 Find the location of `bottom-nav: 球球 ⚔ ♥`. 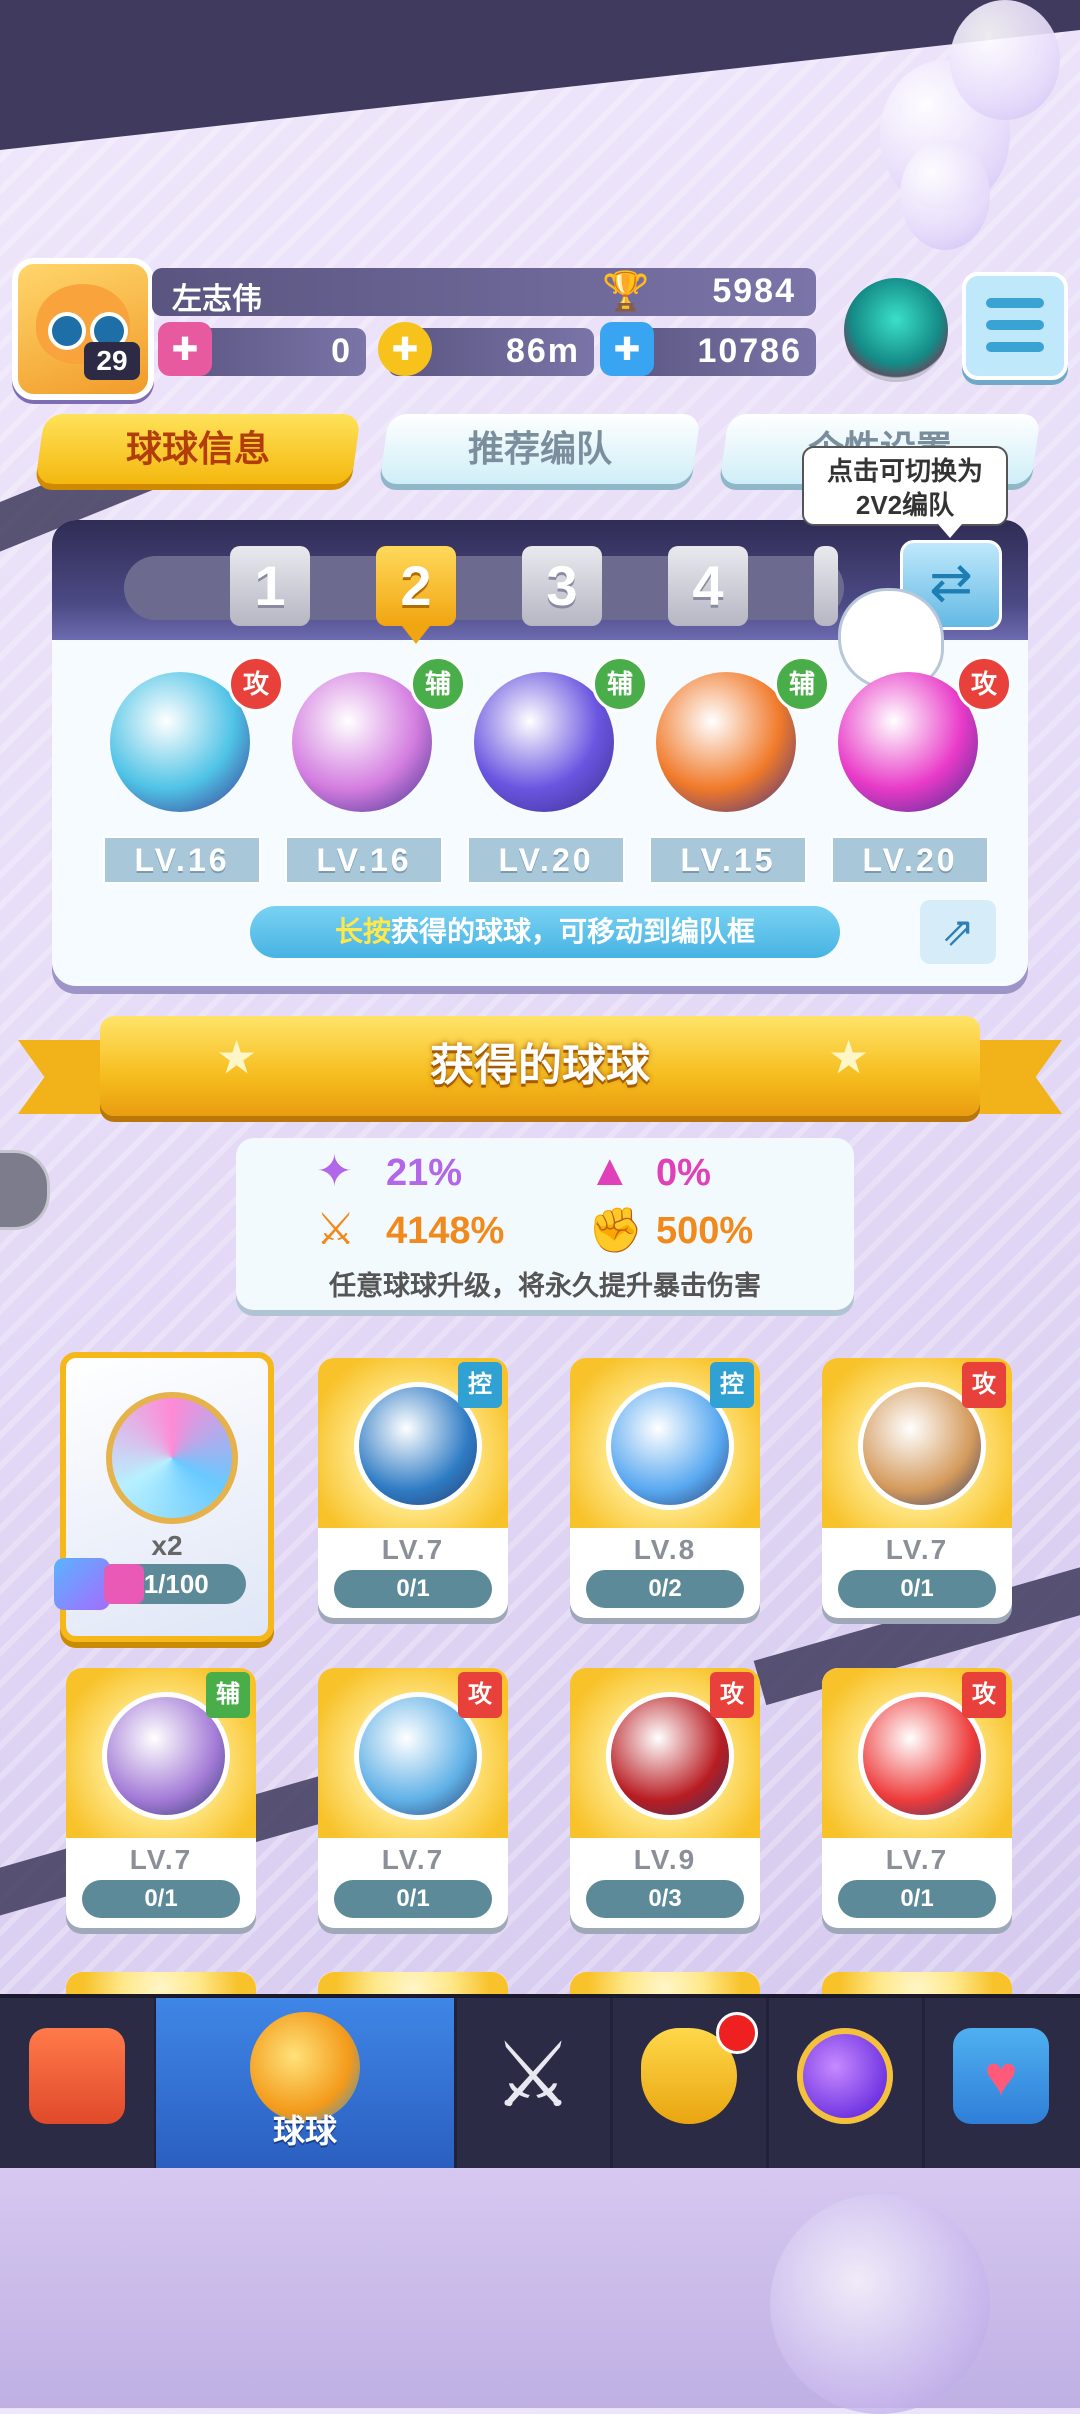

bottom-nav: 球球 ⚔ ♥ is located at coordinates (540, 2081).